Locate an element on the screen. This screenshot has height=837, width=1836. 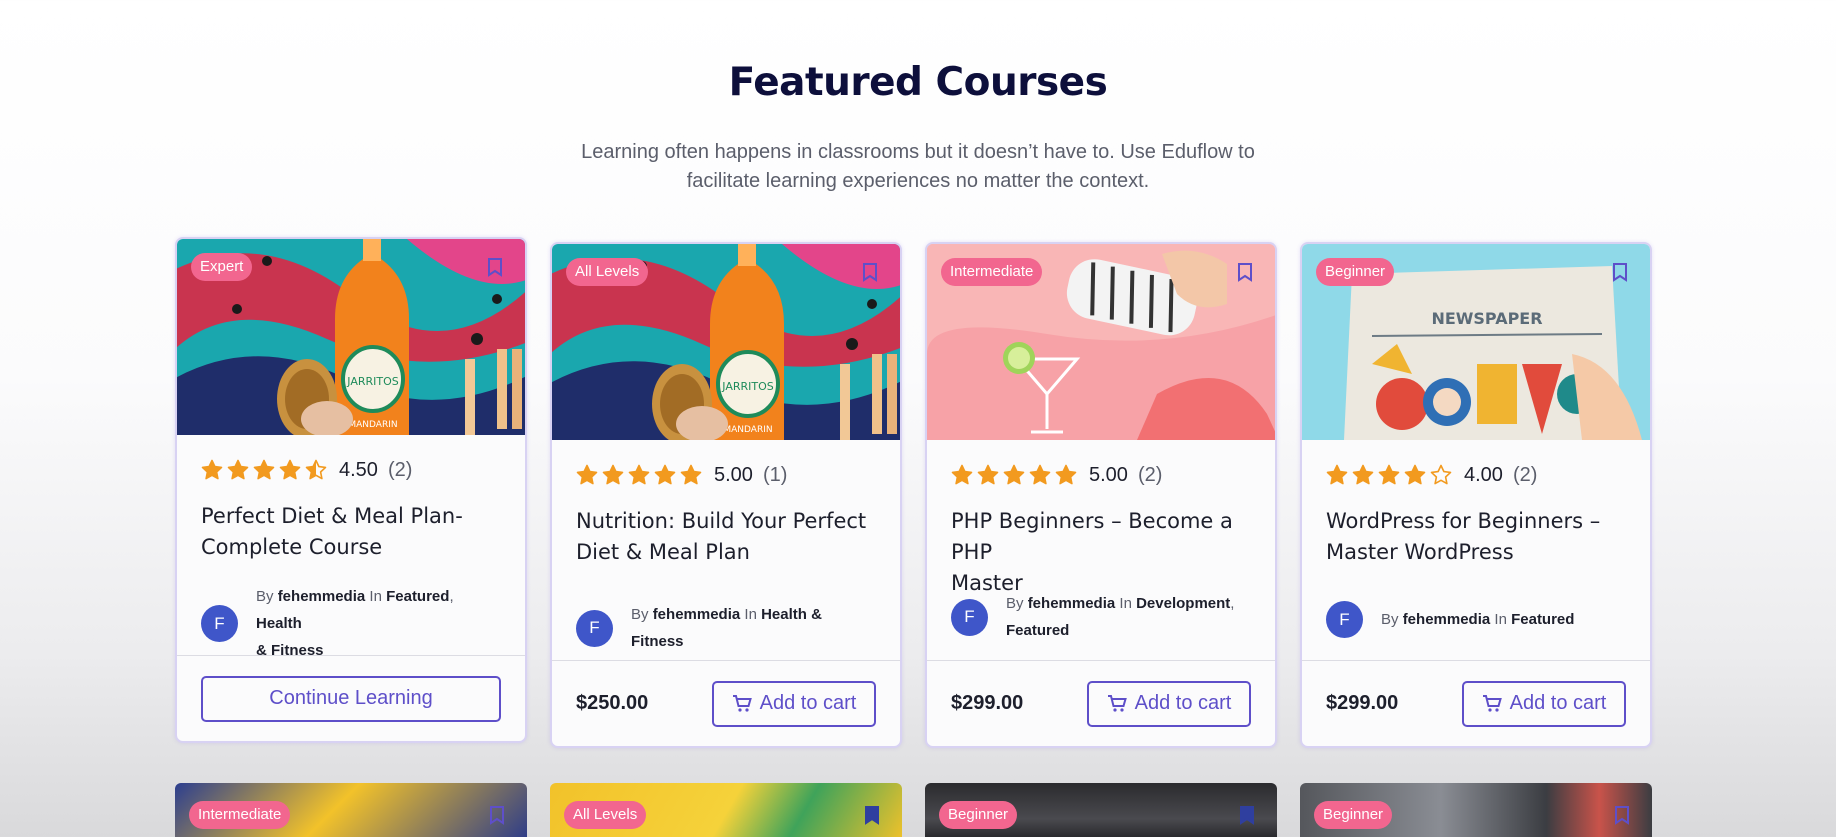
star-half-icon is located at coordinates (316, 469).